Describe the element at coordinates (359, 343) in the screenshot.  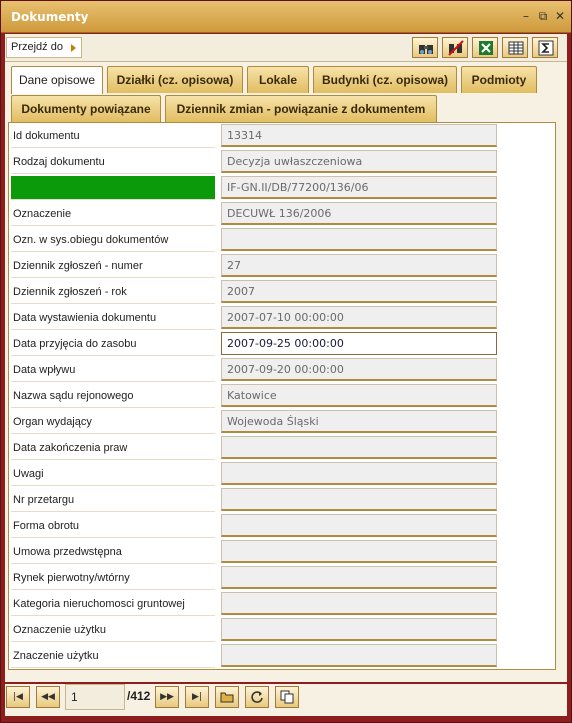
I see `field-value-data-przyjecia: 2007-09-25 00:00:00` at that location.